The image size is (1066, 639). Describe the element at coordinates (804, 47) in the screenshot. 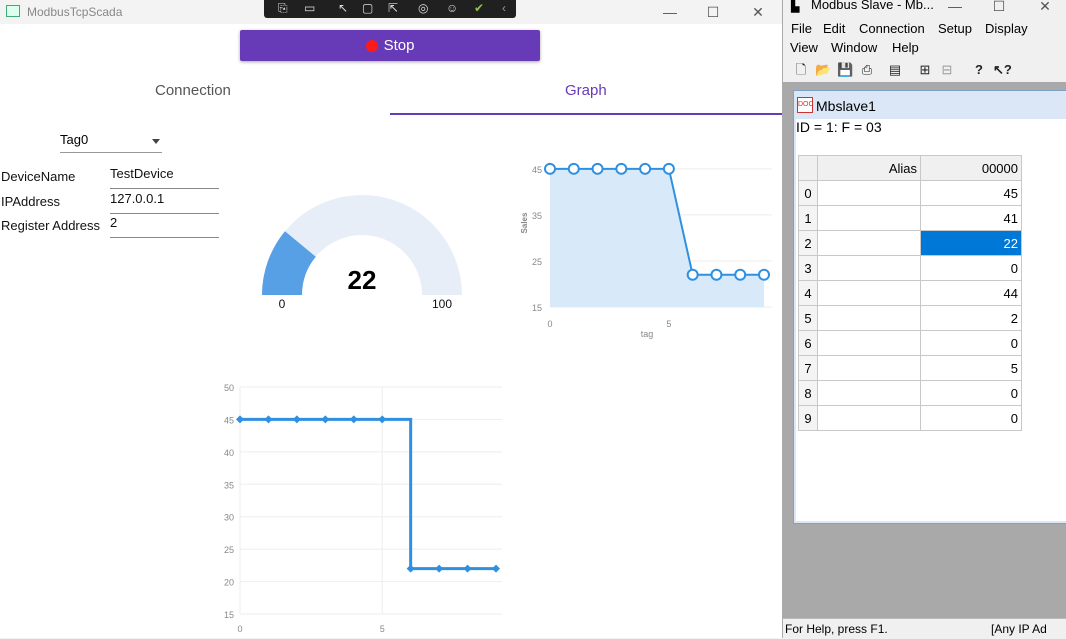

I see `menu-view: View` at that location.